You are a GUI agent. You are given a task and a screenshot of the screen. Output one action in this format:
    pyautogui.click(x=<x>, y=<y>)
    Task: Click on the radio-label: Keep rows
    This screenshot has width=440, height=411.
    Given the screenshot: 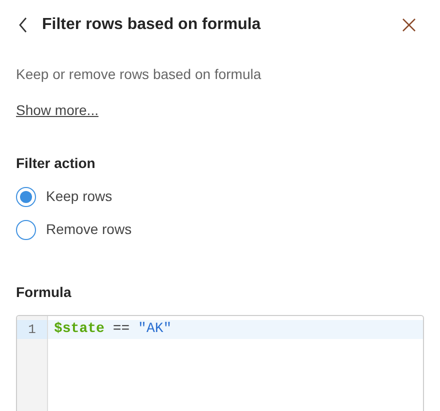 What is the action you would take?
    pyautogui.click(x=79, y=196)
    